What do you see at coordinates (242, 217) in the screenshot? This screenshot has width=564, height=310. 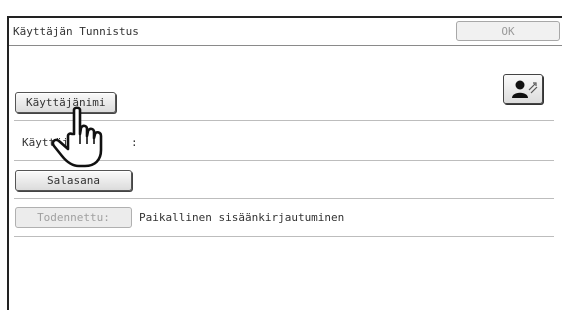 I see `auth-method-value: Paikallinen sisäänkirjautuminen` at bounding box center [242, 217].